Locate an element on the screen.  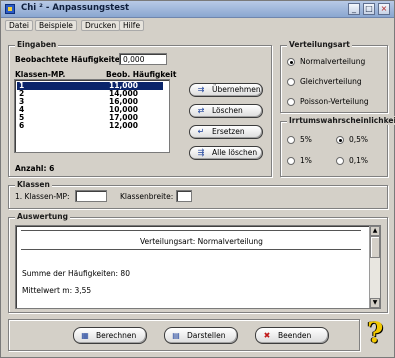
minimize-icon: _ is located at coordinates (354, 9).